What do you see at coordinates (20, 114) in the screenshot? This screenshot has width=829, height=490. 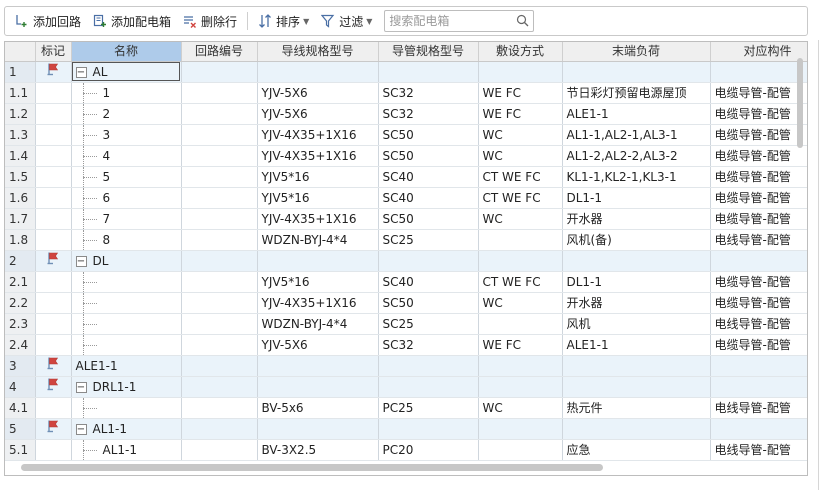 I see `row-index: 1.2` at bounding box center [20, 114].